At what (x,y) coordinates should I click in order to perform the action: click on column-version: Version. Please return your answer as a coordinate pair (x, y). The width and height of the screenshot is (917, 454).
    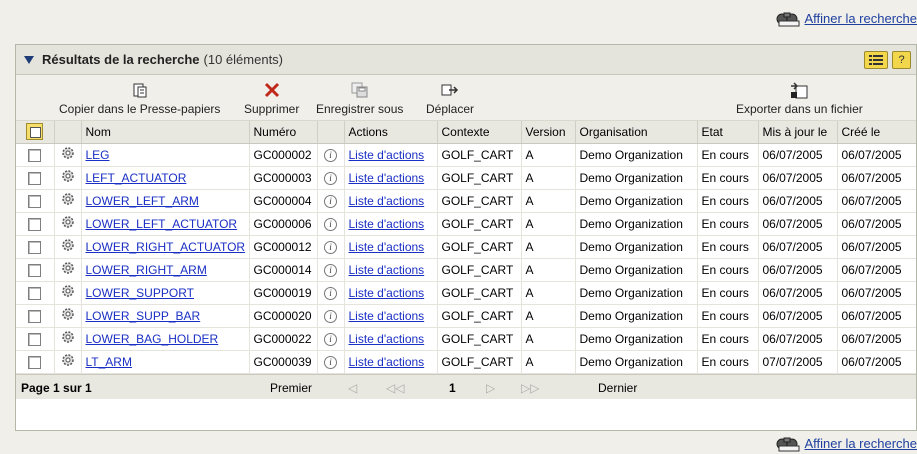
    Looking at the image, I should click on (548, 132).